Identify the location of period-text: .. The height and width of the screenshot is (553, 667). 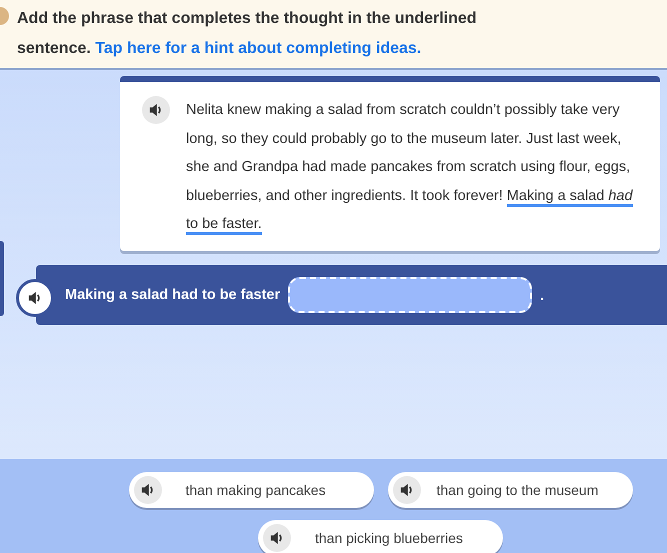
(542, 294).